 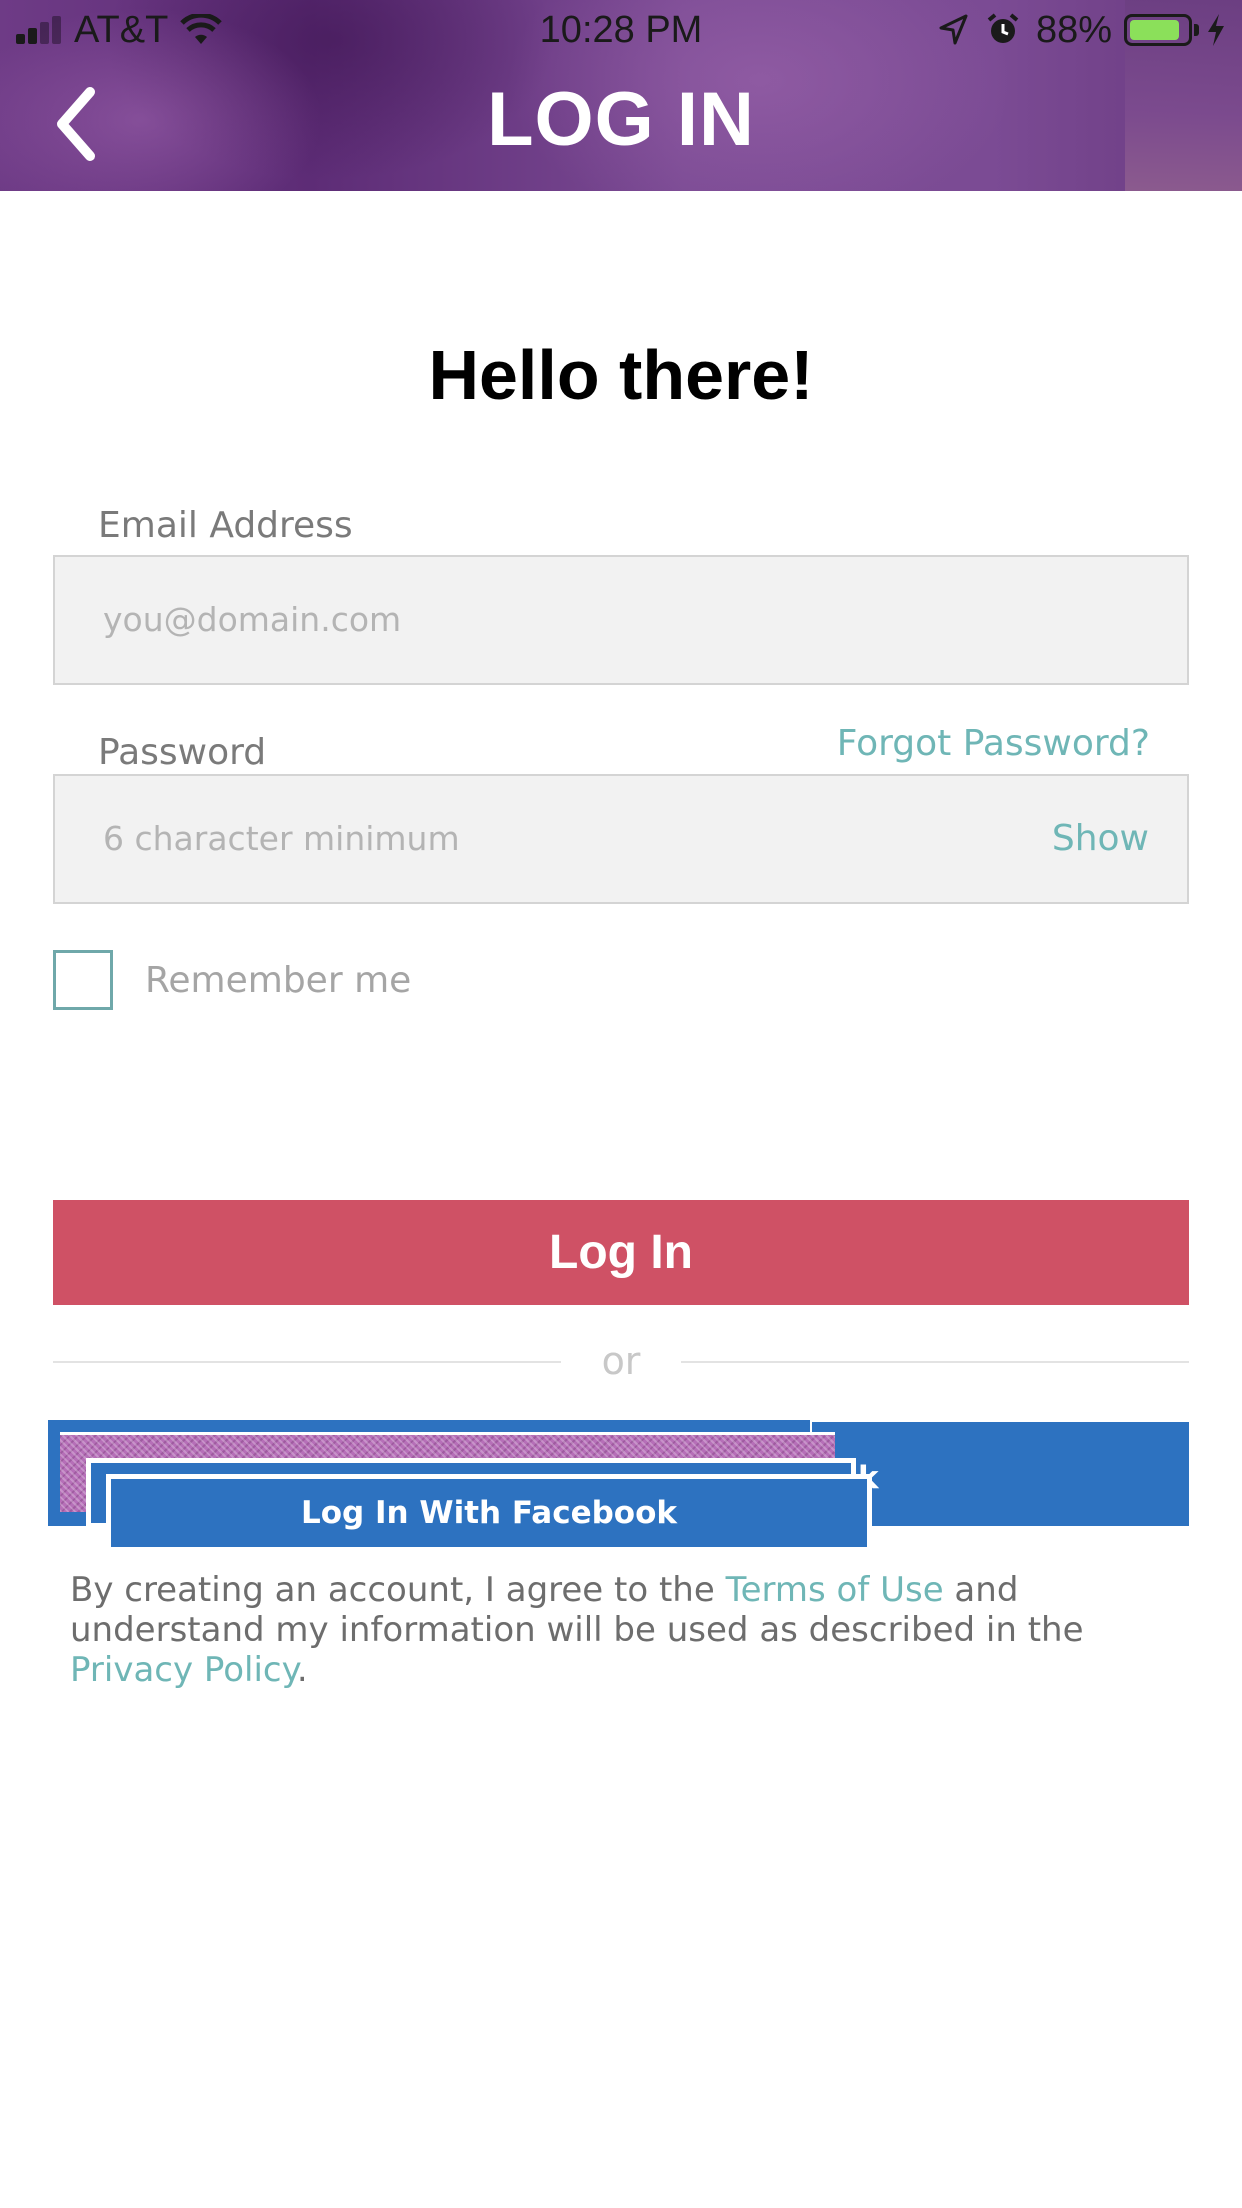 What do you see at coordinates (83, 980) in the screenshot?
I see `remember-me-checkbox` at bounding box center [83, 980].